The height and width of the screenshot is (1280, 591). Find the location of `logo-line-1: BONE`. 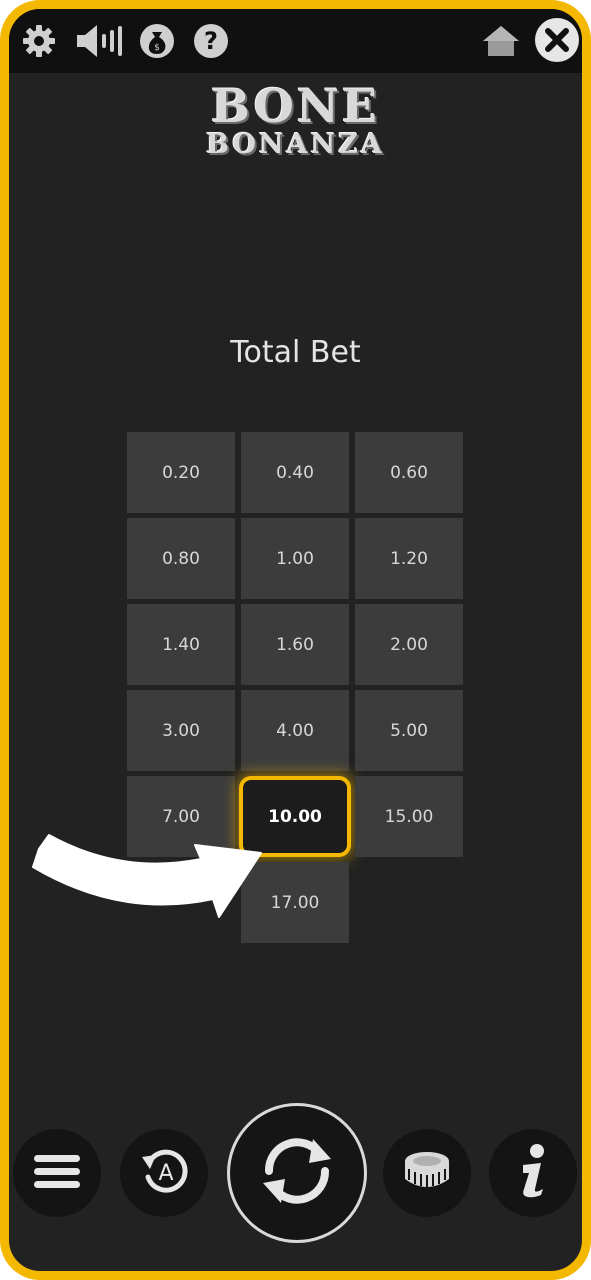

logo-line-1: BONE is located at coordinates (295, 106).